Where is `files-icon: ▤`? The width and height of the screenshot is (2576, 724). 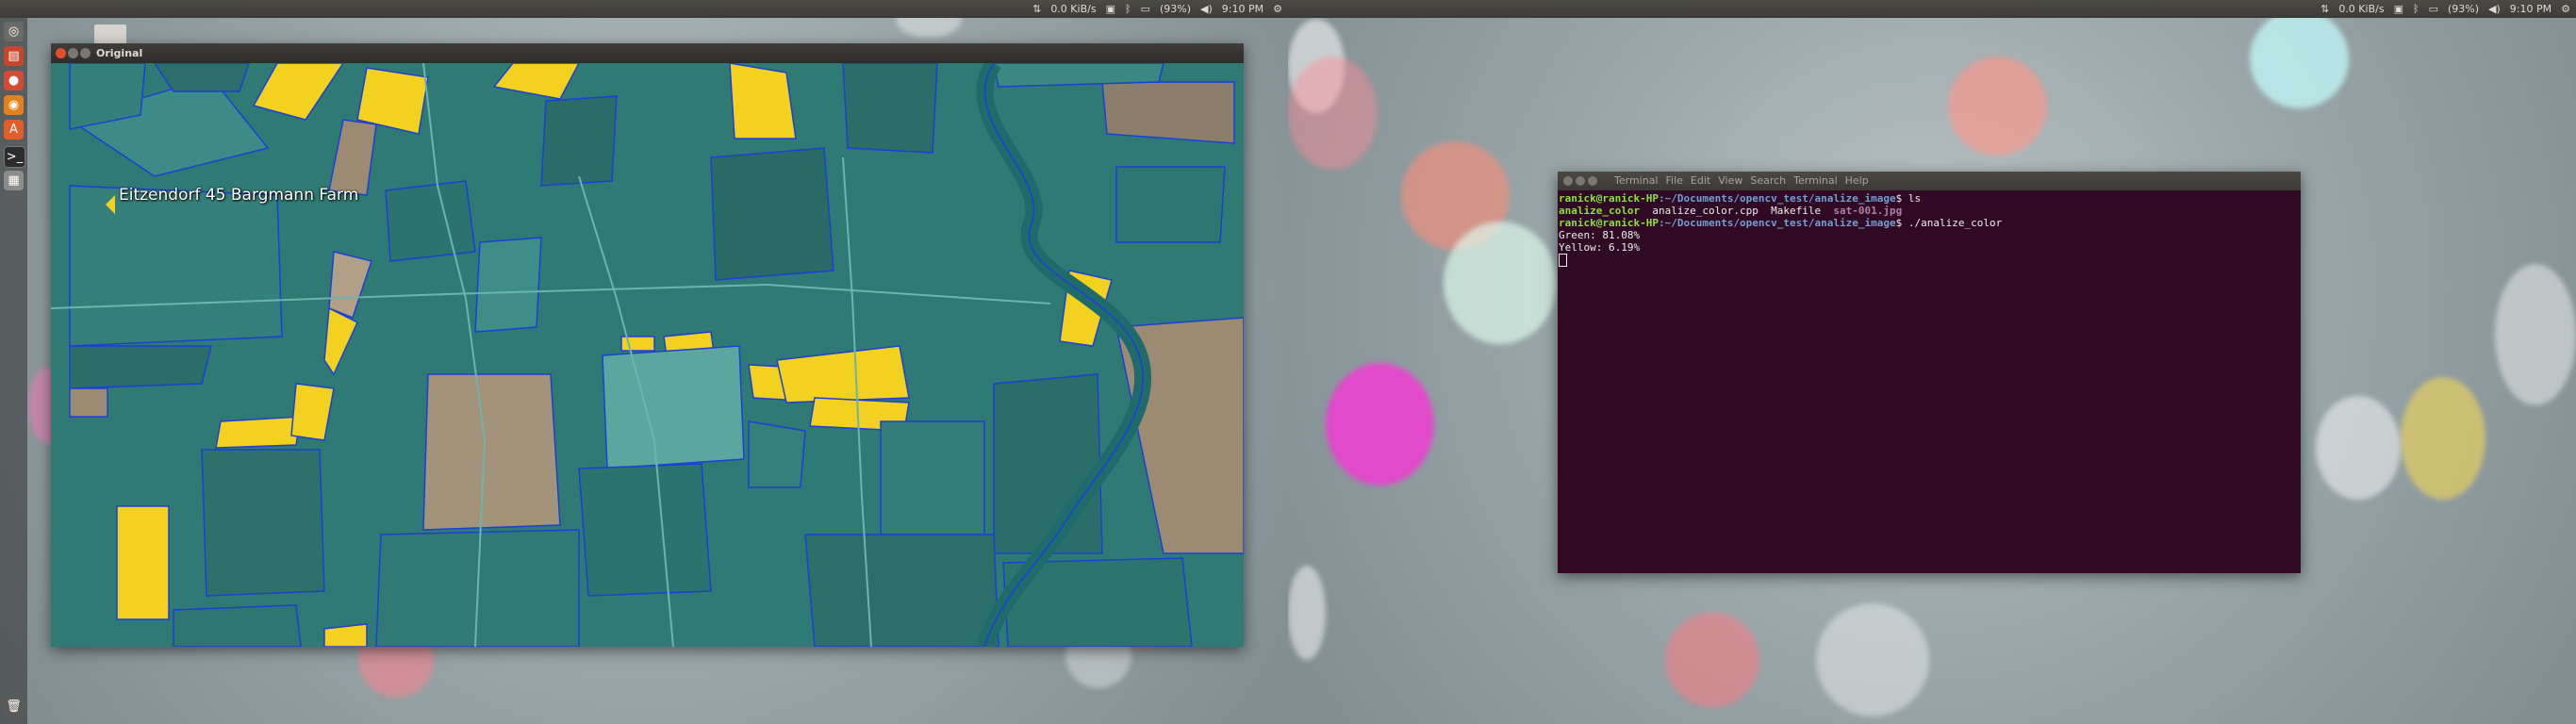 files-icon: ▤ is located at coordinates (14, 56).